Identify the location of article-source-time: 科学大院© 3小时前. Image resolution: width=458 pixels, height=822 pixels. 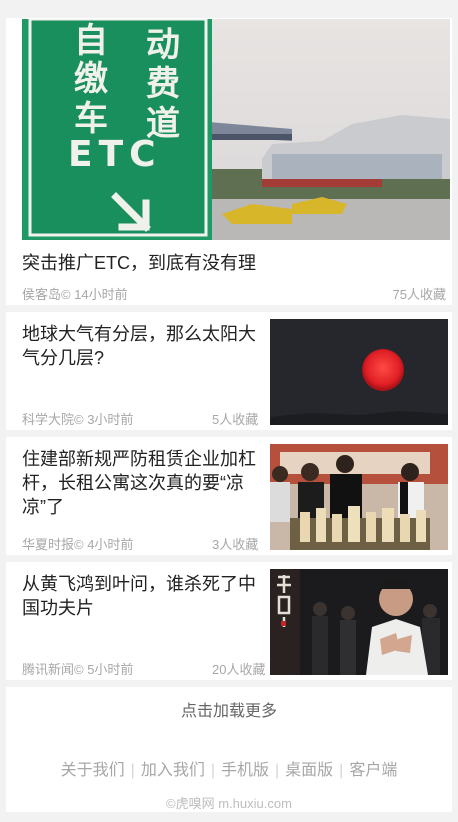
(78, 419).